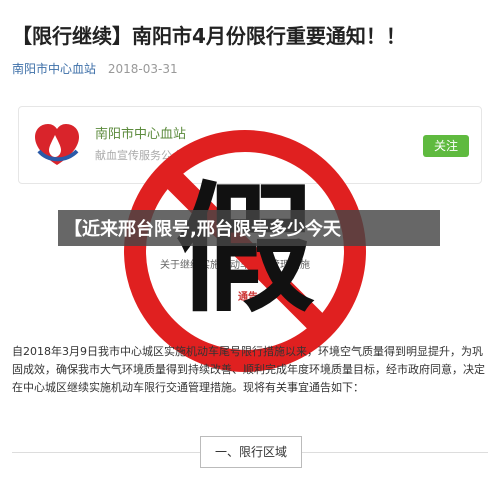  Describe the element at coordinates (54, 69) in the screenshot. I see `article-source-link: 南阳市中心血站` at that location.